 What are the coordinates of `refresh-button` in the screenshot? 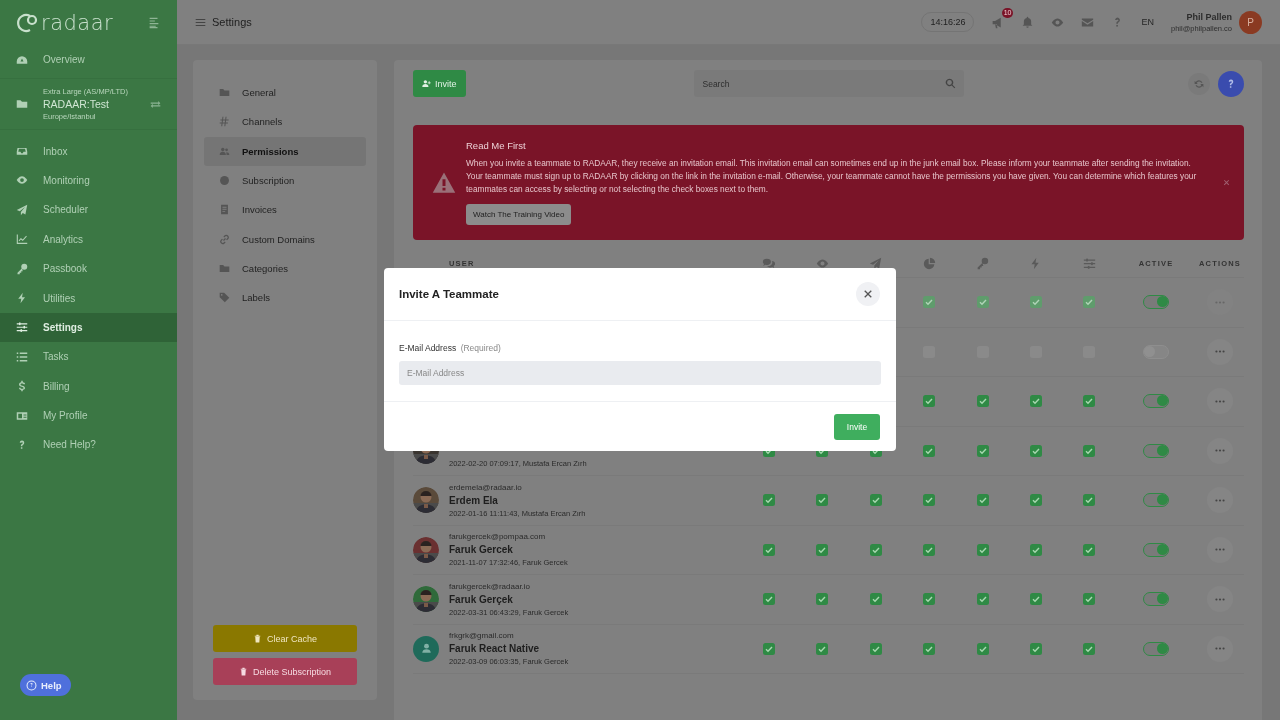 It's located at (1199, 83).